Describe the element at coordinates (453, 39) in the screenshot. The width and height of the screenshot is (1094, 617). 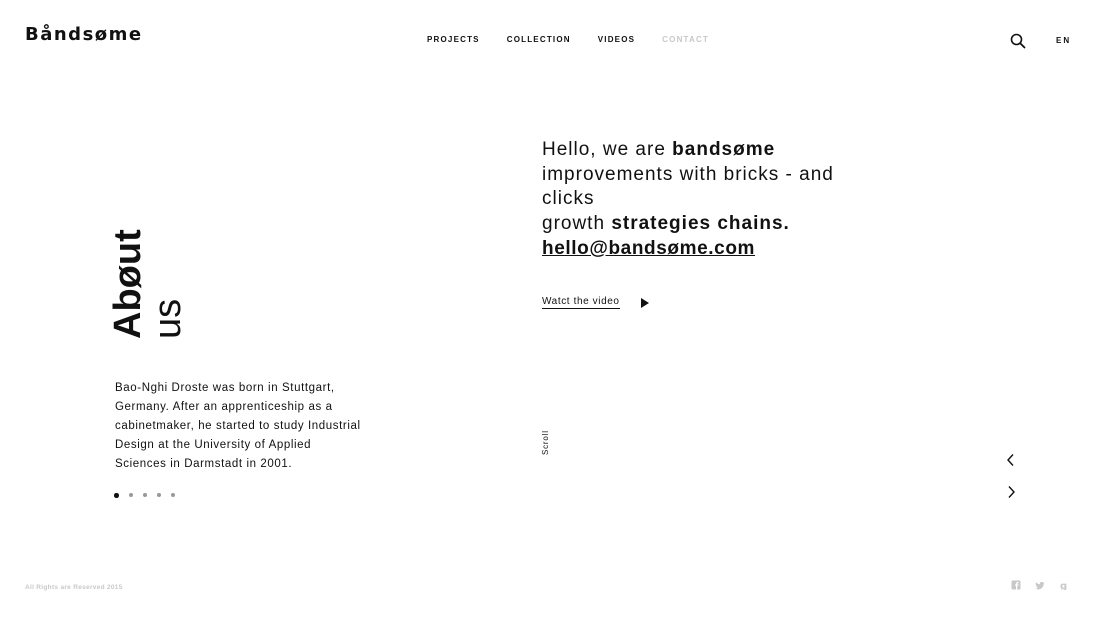
I see `nav-projects: PROJECTS` at that location.